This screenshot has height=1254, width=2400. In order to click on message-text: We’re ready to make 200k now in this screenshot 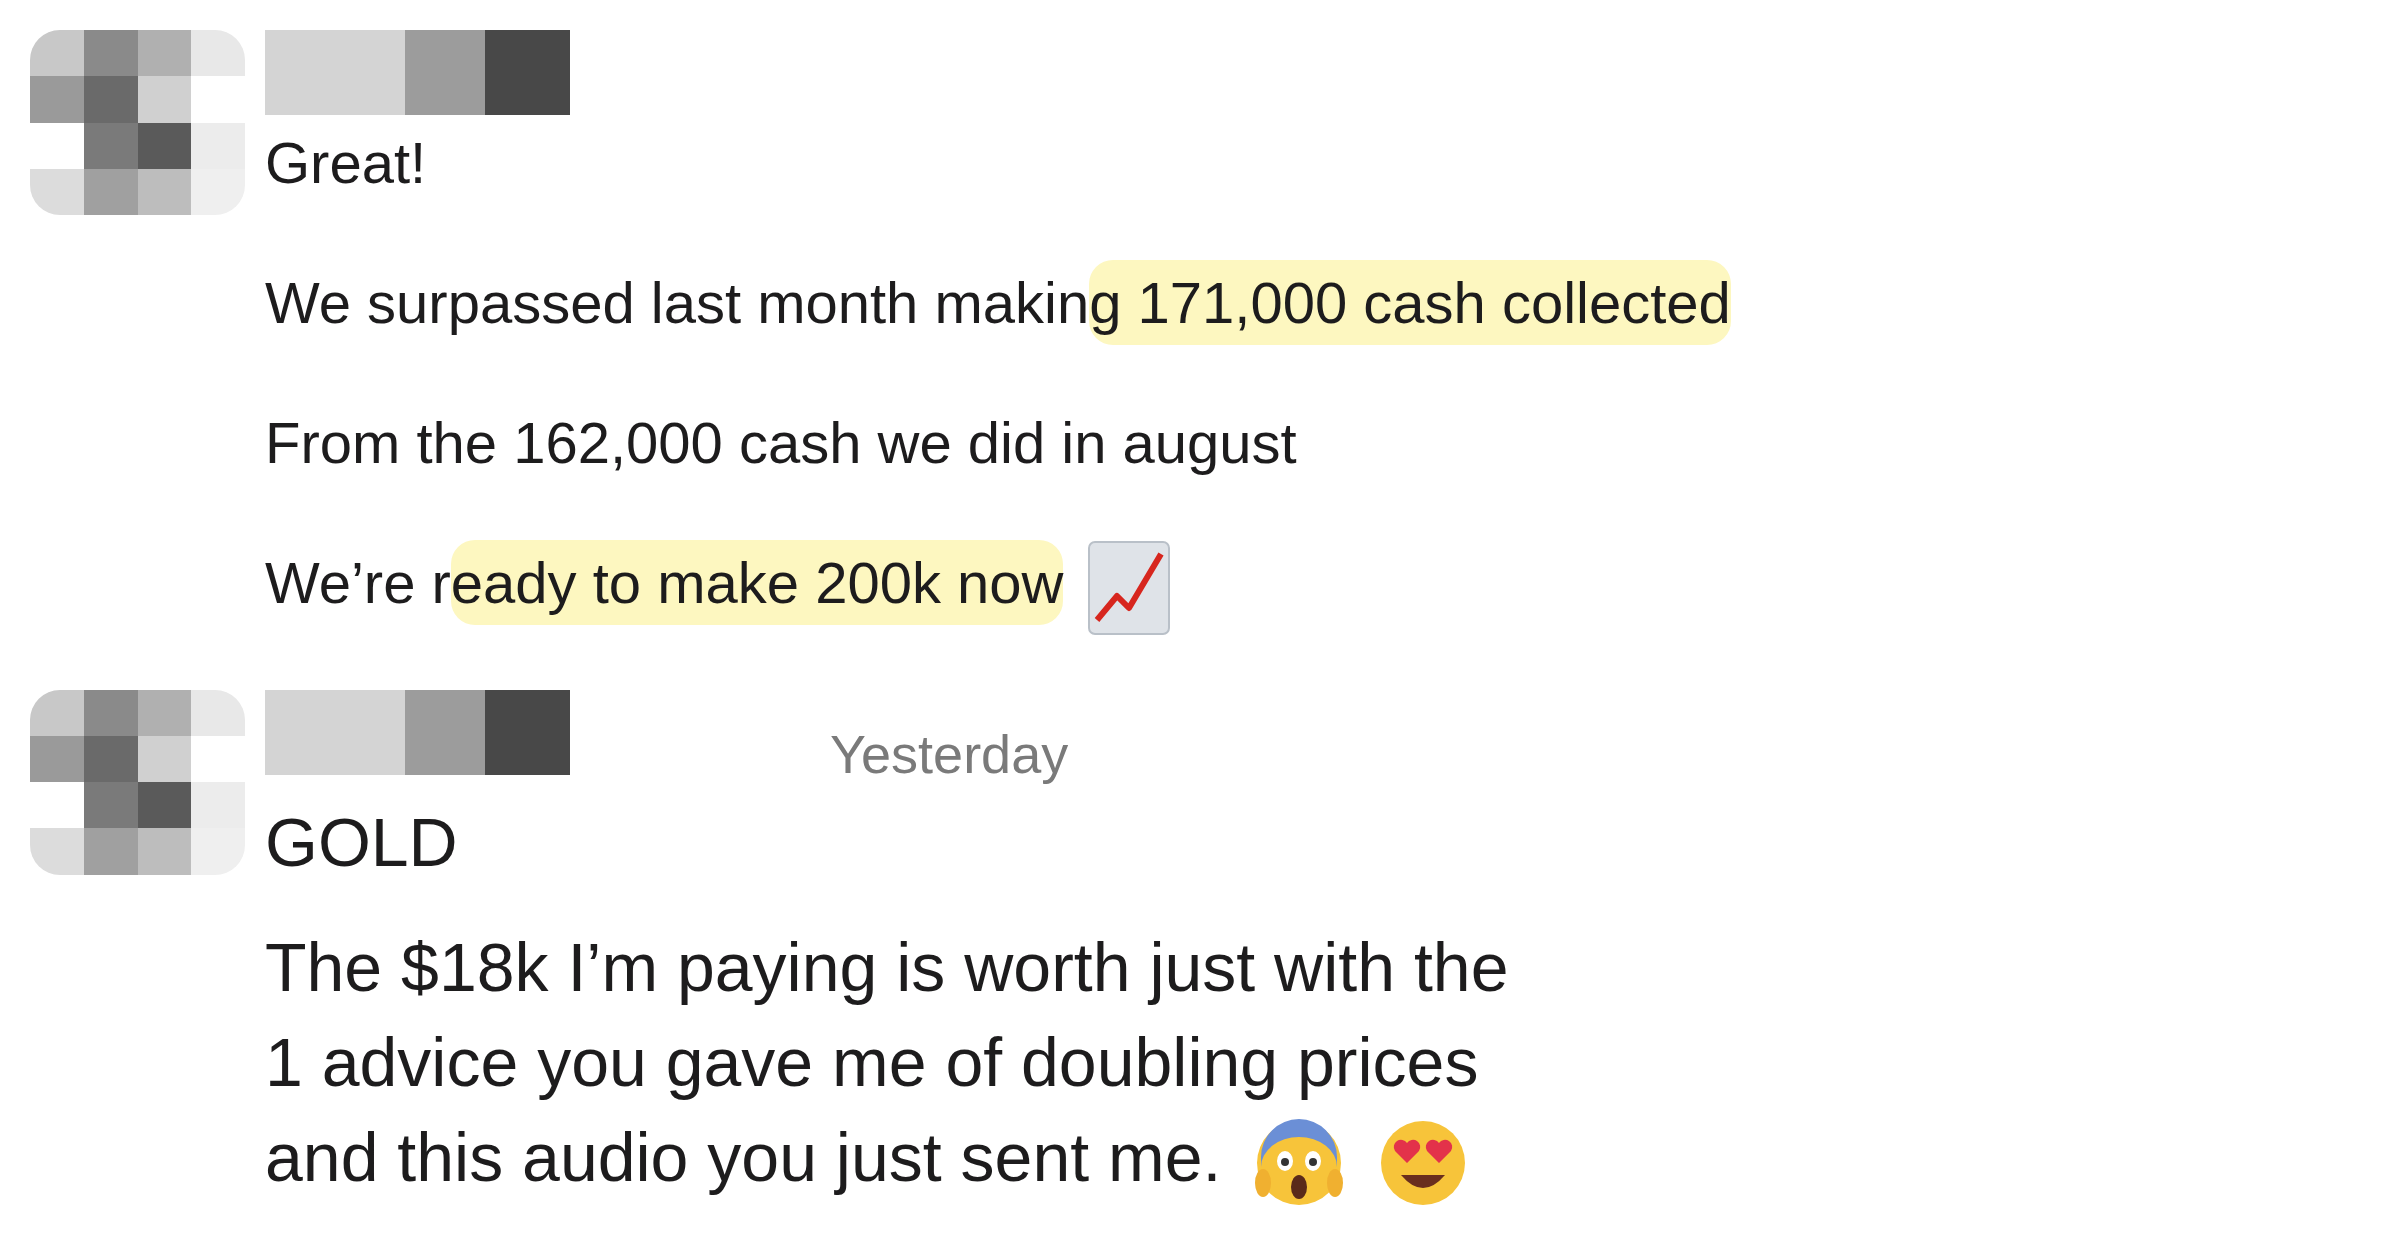, I will do `click(998, 585)`.